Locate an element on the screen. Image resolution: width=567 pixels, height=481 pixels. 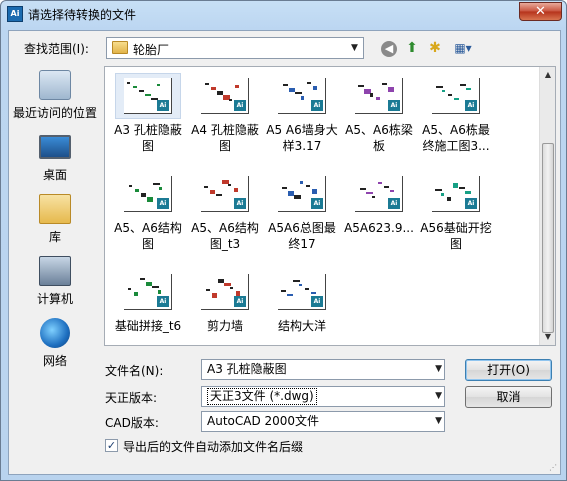
up-folder-button: ⬆ is located at coordinates (412, 48).